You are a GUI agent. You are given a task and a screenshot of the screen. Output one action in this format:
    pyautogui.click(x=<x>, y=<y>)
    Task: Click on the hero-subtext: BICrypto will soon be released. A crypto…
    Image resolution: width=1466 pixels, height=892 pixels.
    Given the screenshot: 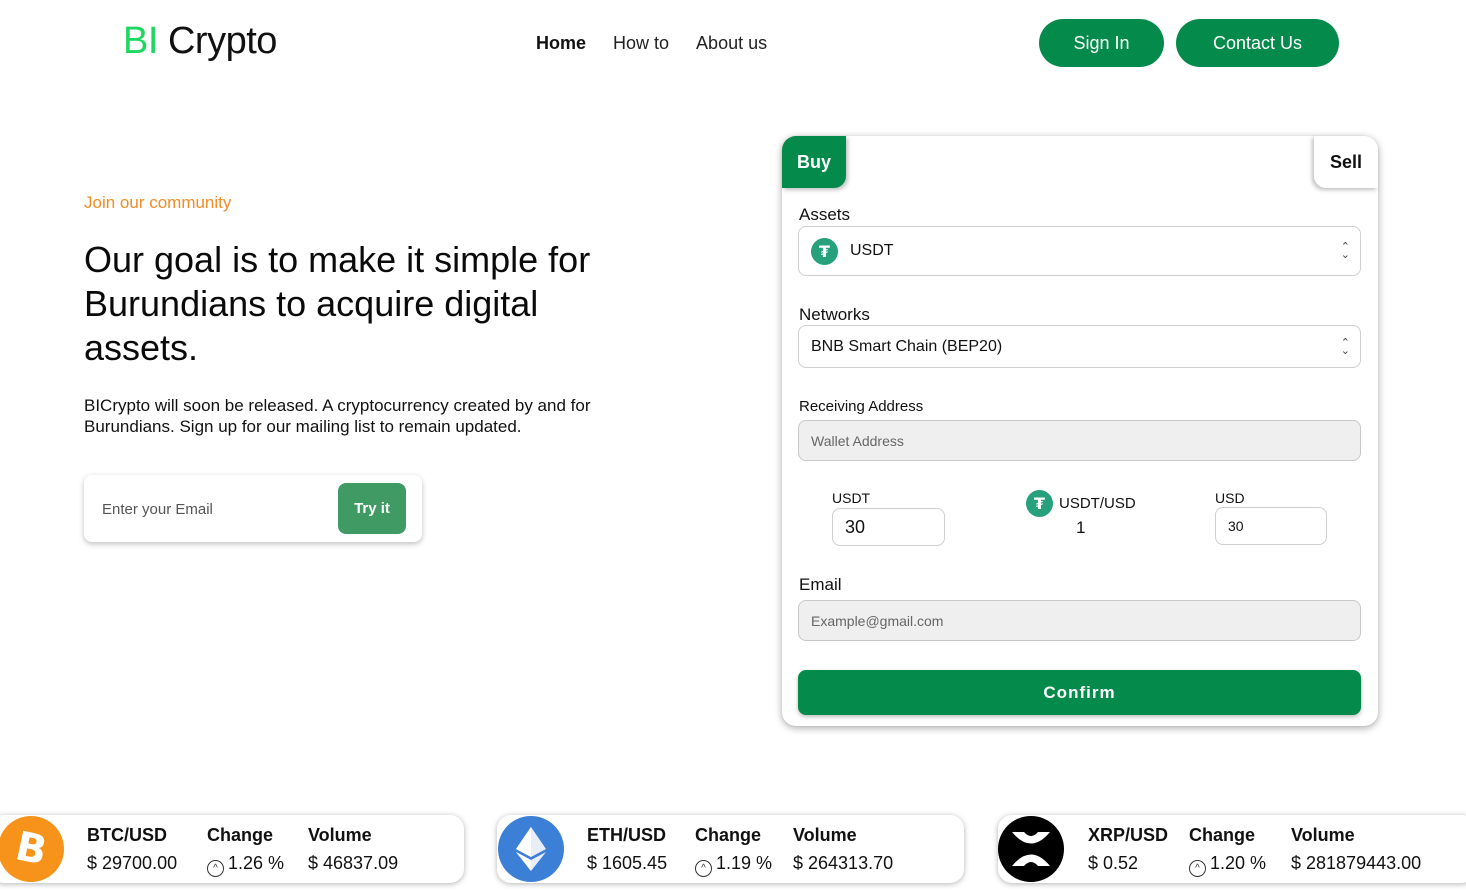 What is the action you would take?
    pyautogui.click(x=337, y=416)
    